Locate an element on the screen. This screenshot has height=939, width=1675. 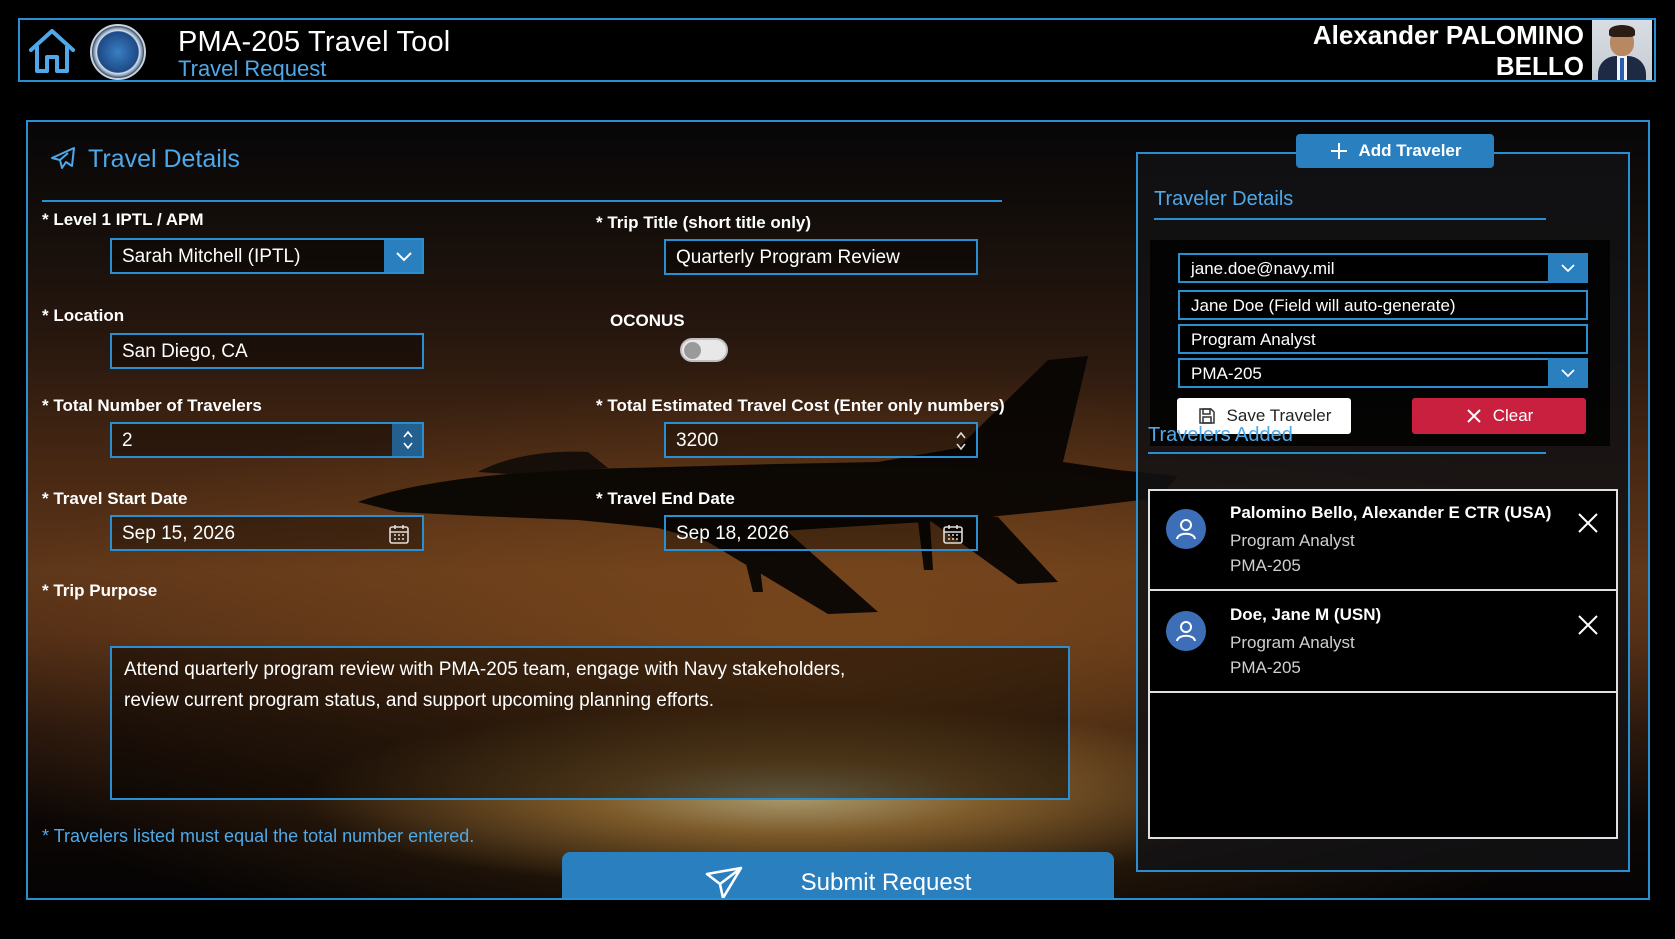
clear-label: Clear is located at coordinates (1513, 415).